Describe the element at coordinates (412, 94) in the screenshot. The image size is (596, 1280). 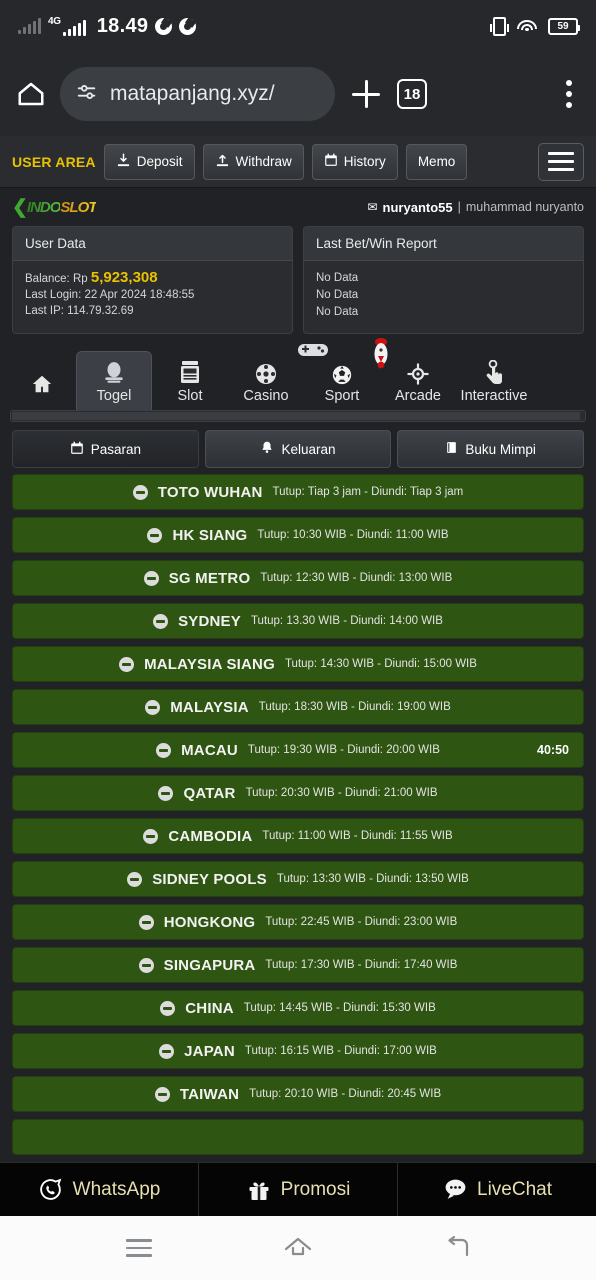
I see `tab-counter-button: 18` at that location.